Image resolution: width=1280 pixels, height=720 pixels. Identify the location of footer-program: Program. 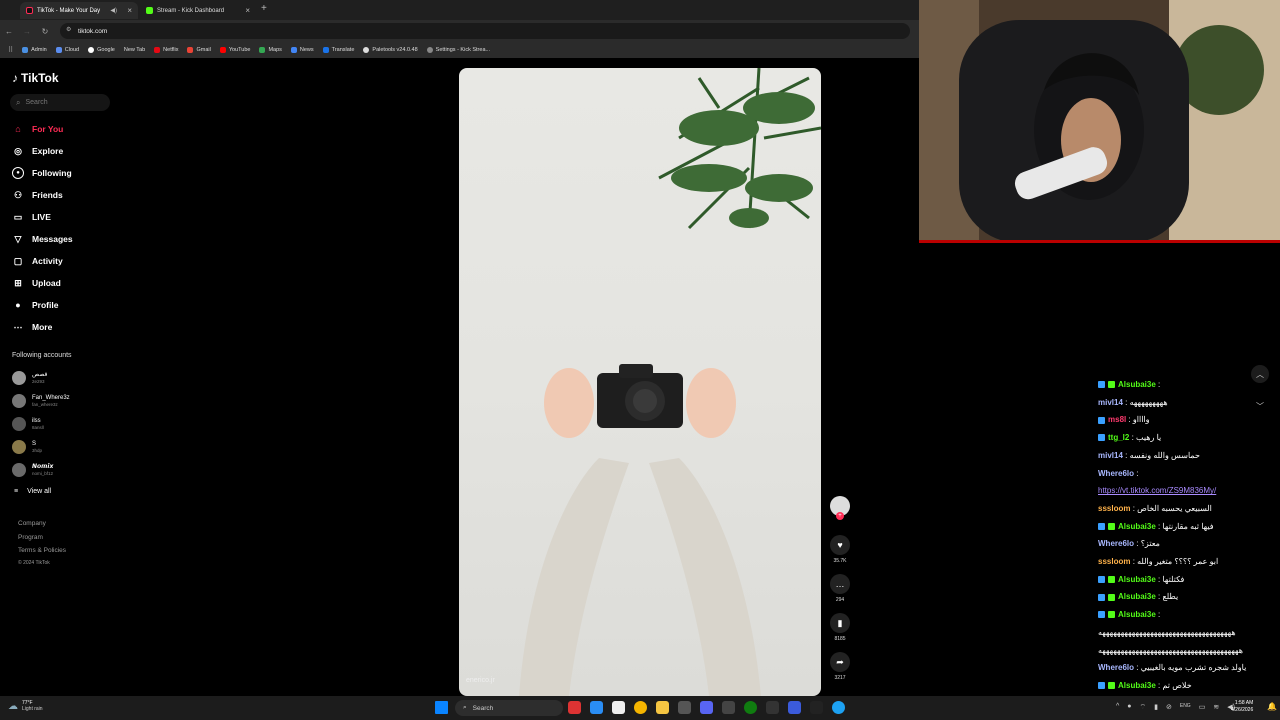
(30, 537).